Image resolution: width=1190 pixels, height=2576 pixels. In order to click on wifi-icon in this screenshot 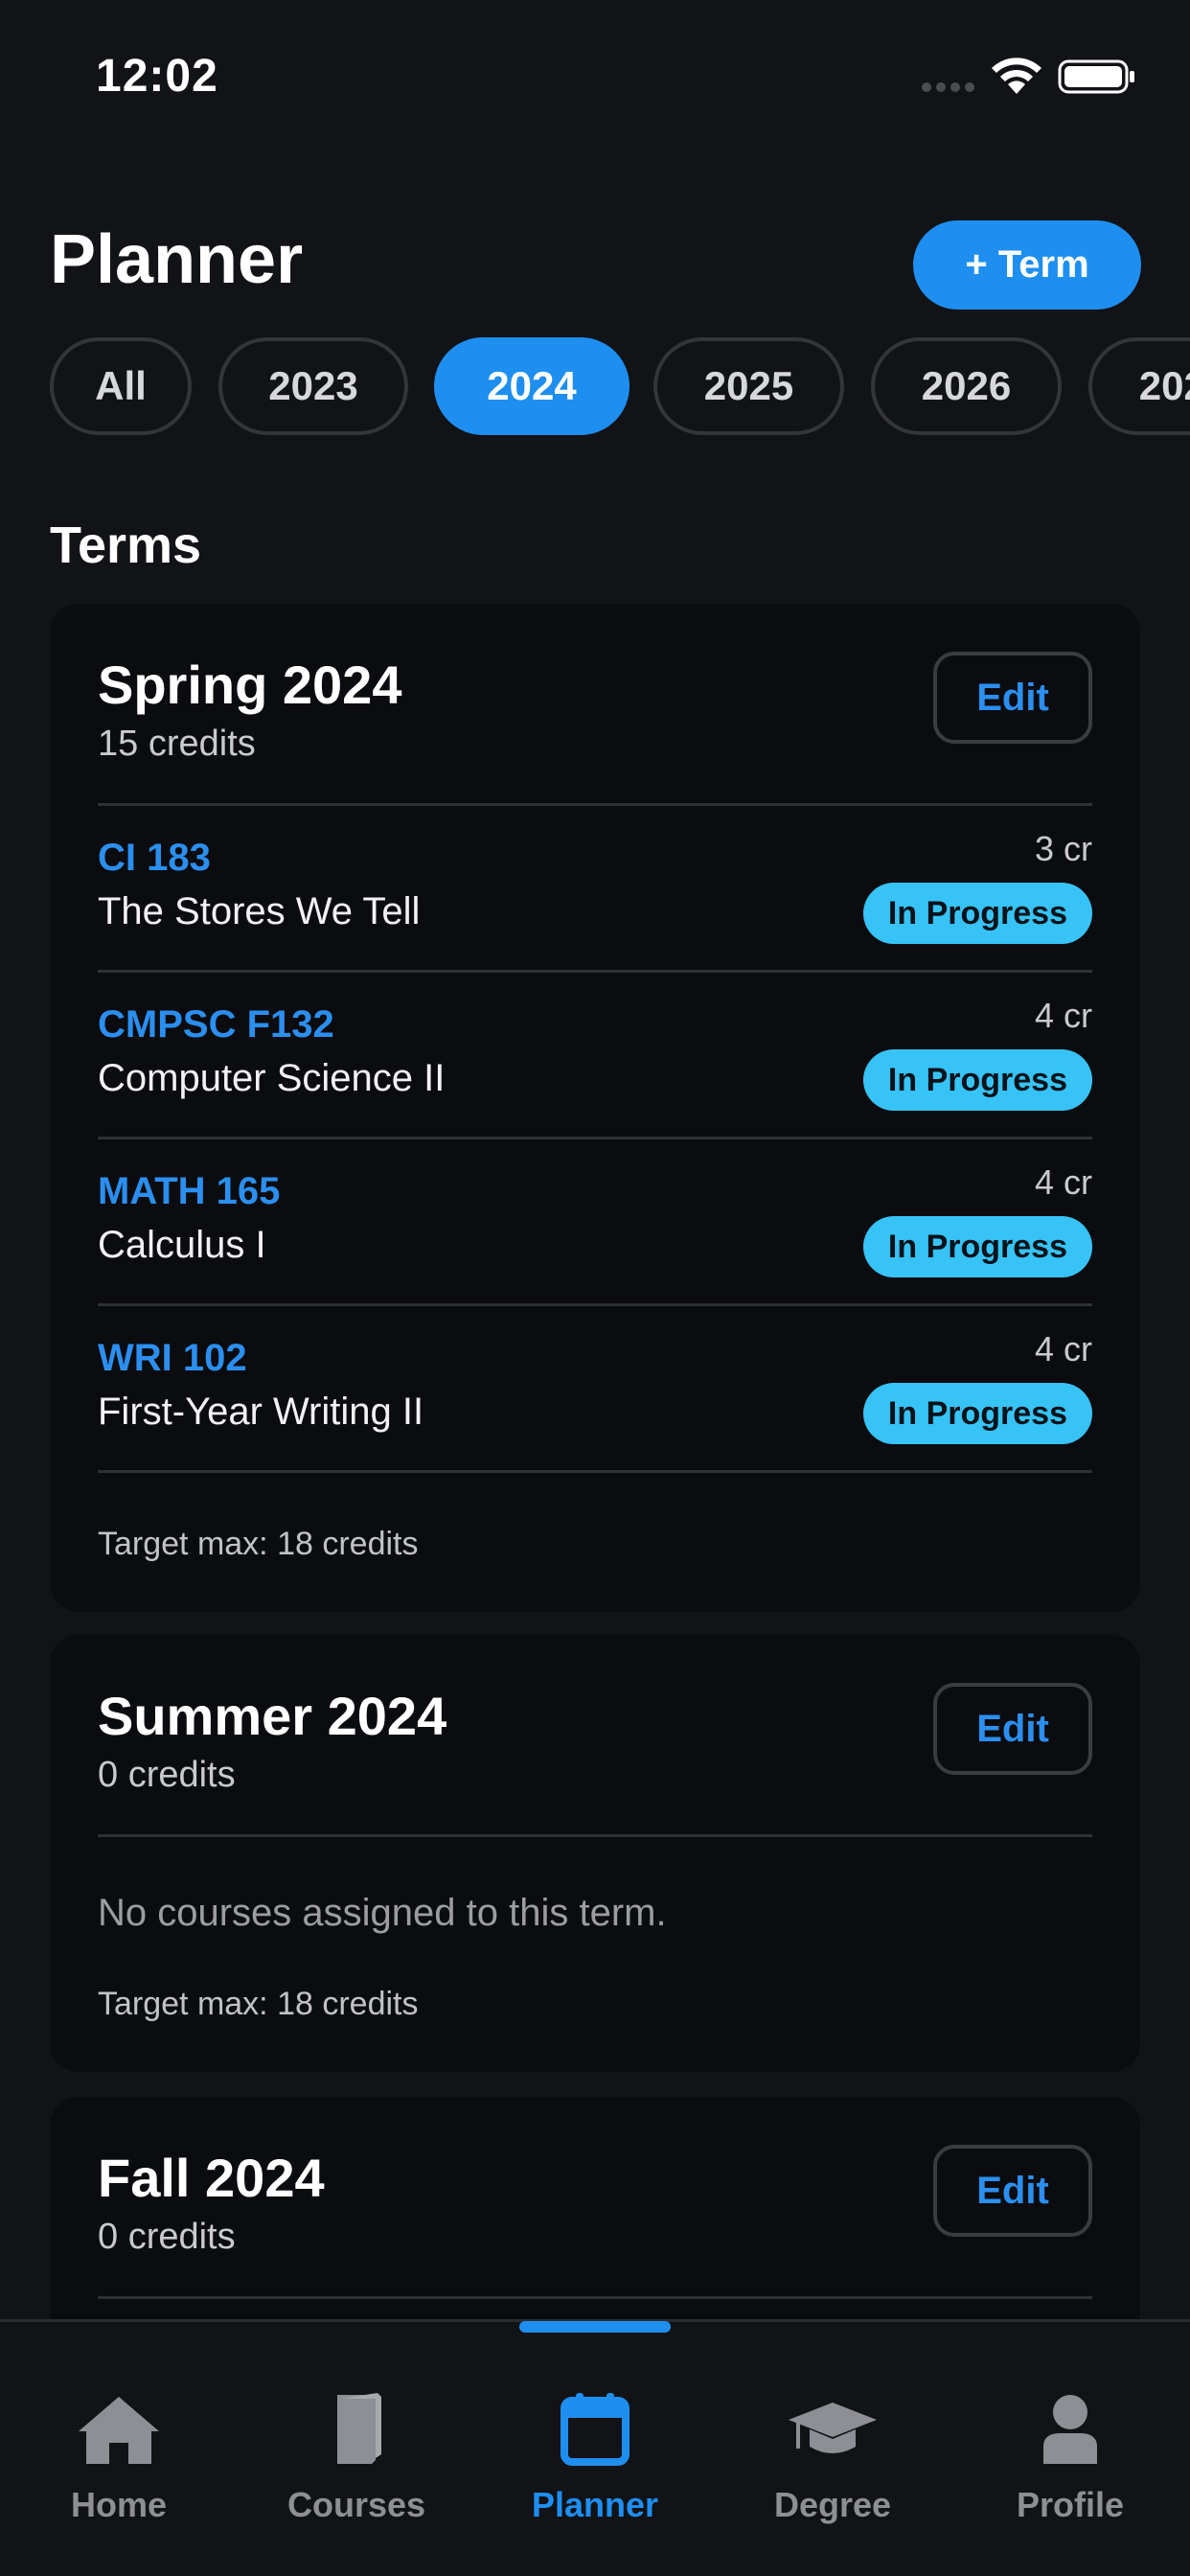, I will do `click(1016, 76)`.